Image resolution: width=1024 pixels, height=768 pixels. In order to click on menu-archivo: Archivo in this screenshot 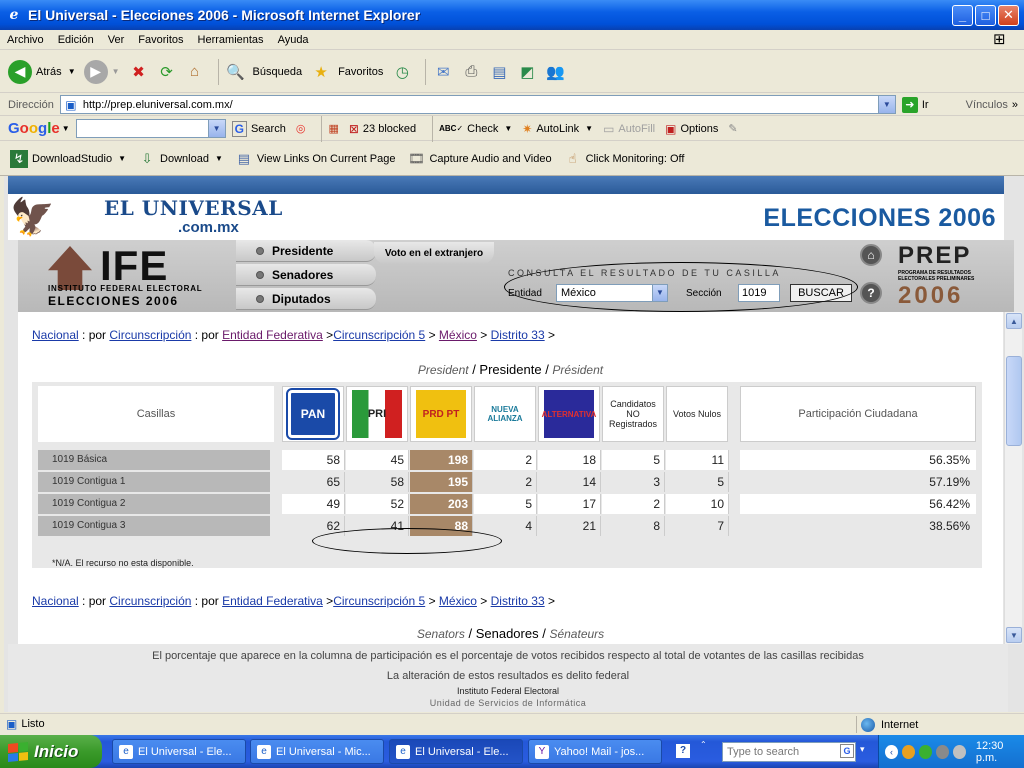, I will do `click(25, 40)`.